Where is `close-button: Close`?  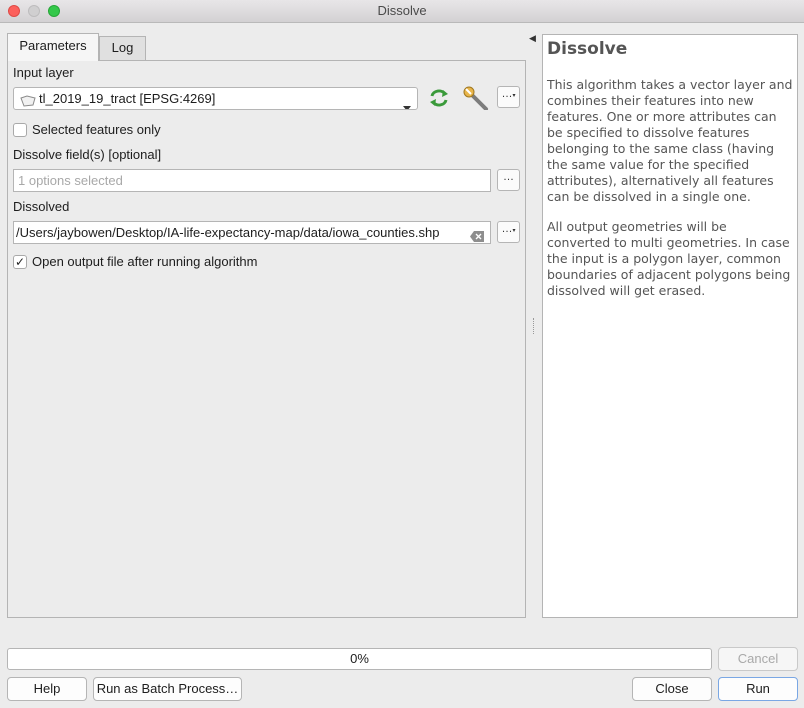
close-button: Close is located at coordinates (672, 689).